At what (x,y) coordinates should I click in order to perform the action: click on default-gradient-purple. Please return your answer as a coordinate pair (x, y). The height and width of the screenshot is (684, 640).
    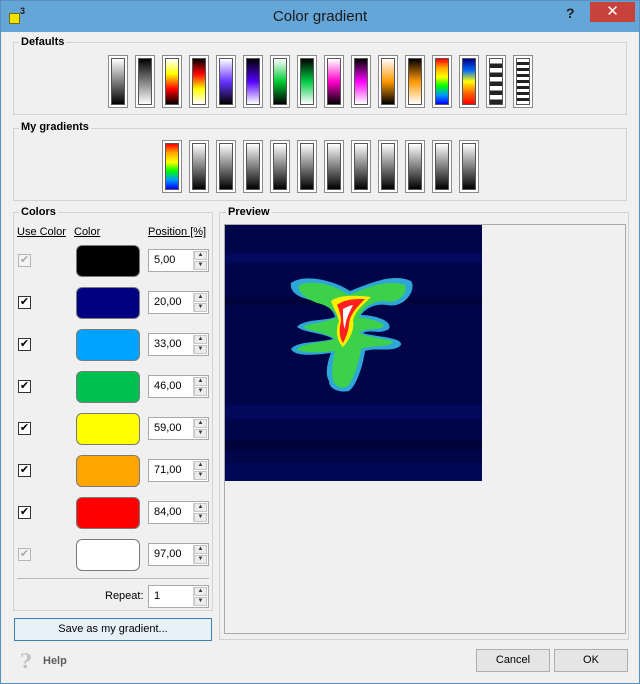
    Looking at the image, I should click on (253, 81).